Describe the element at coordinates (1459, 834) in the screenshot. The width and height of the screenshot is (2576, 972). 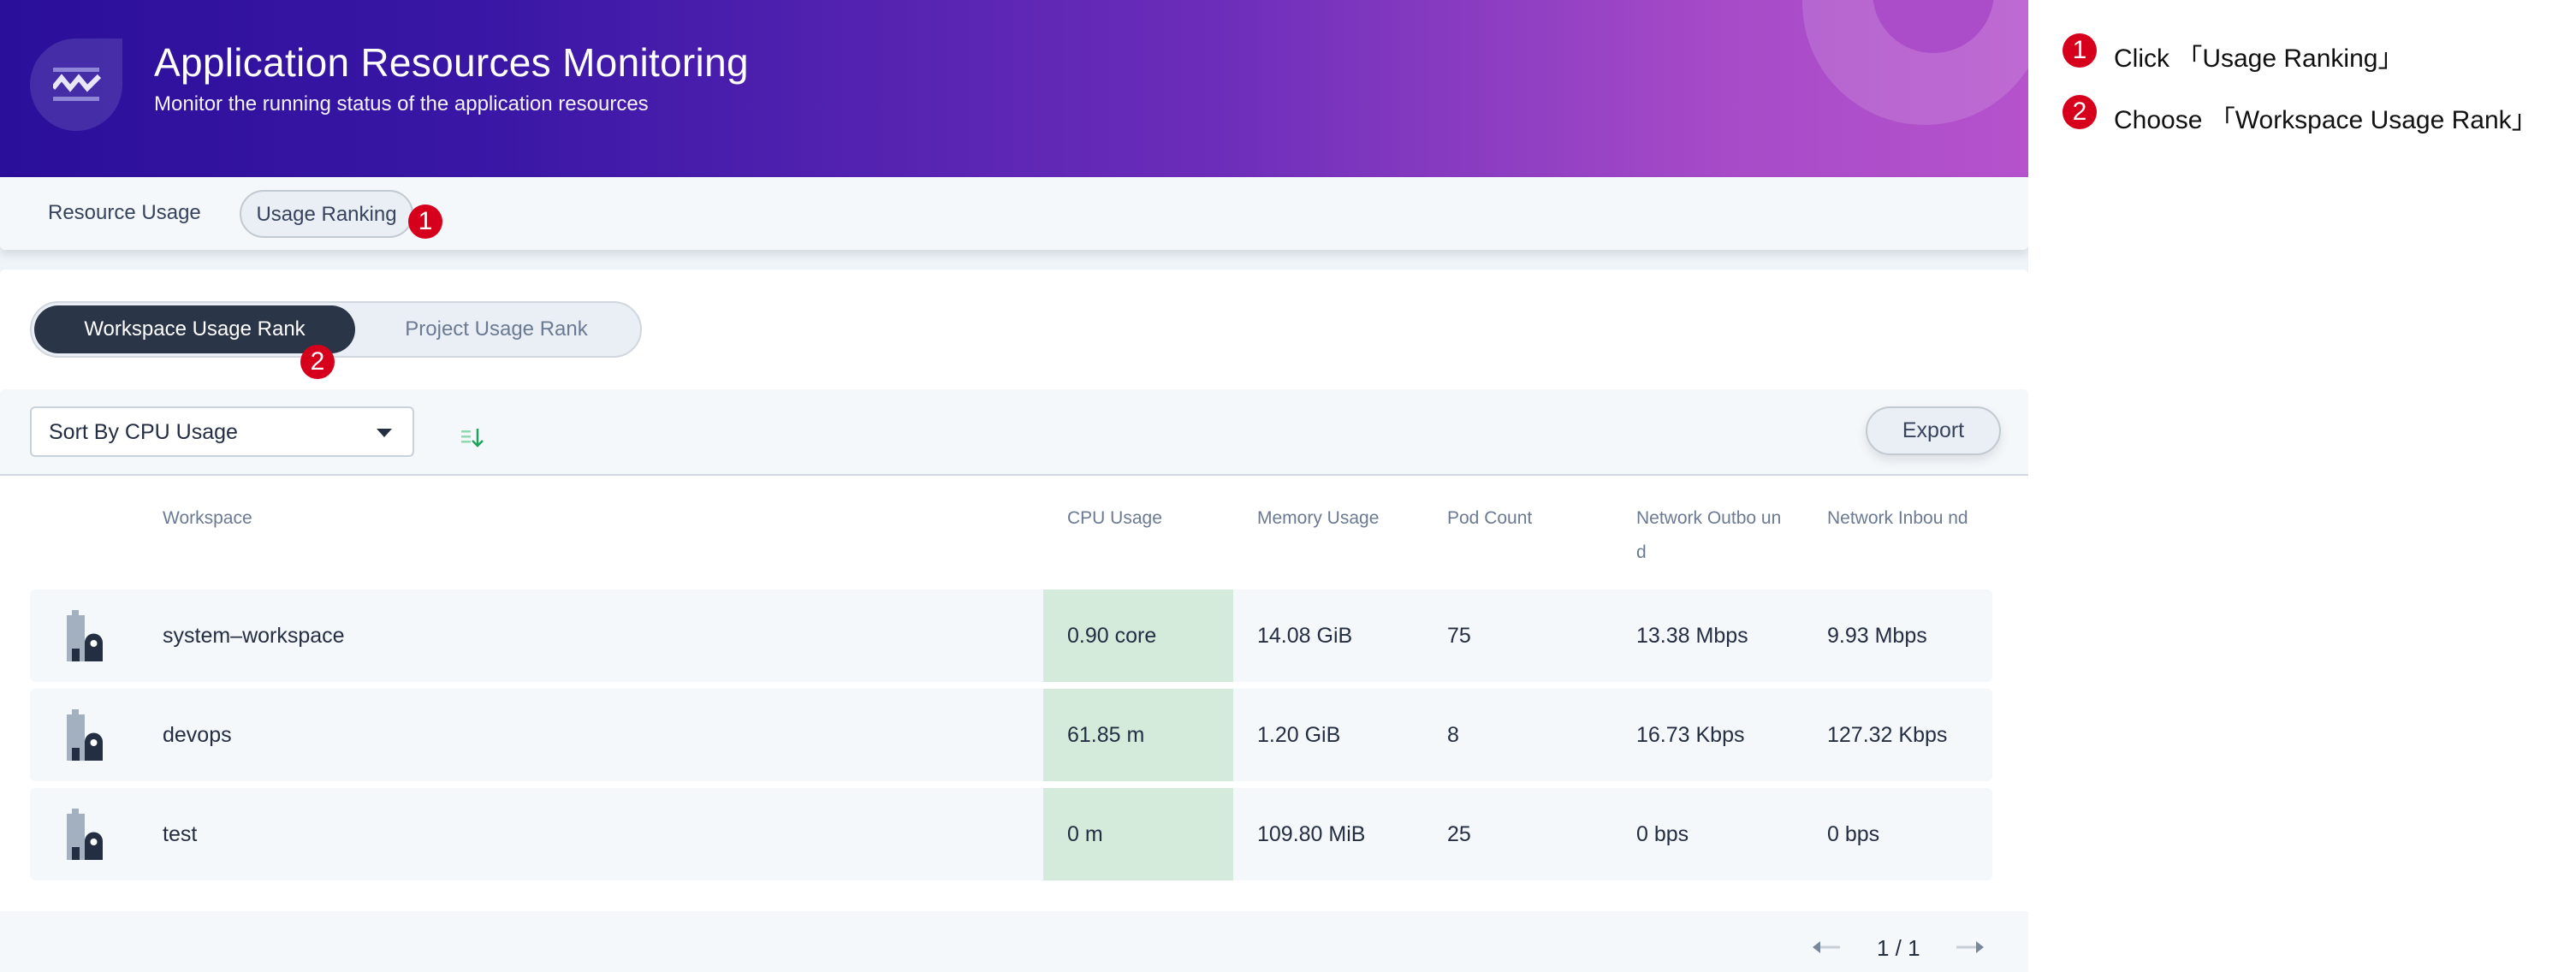
I see `pod-count-value: 25` at that location.